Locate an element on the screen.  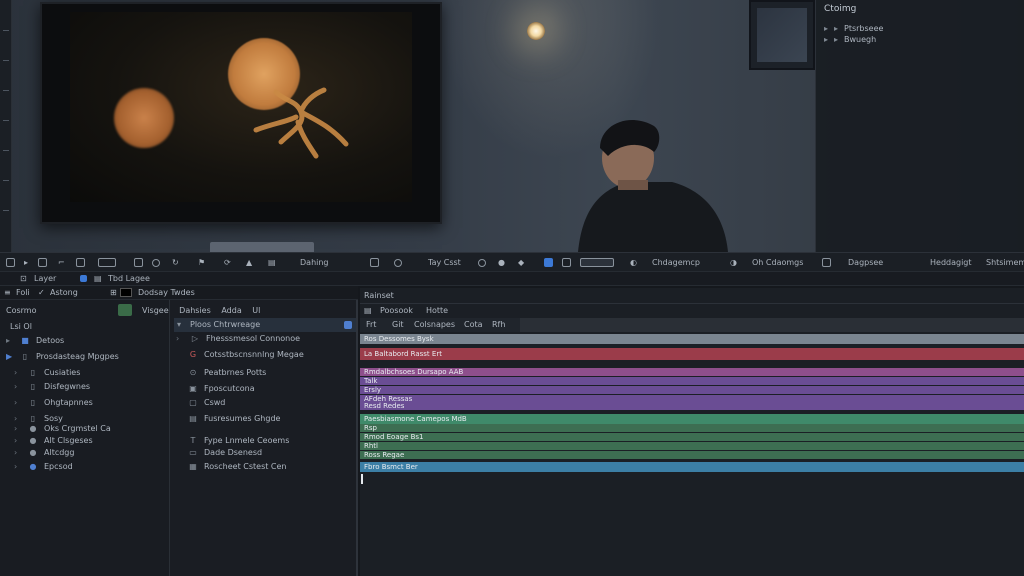
dahing-button: Dahing is located at coordinates (314, 263).